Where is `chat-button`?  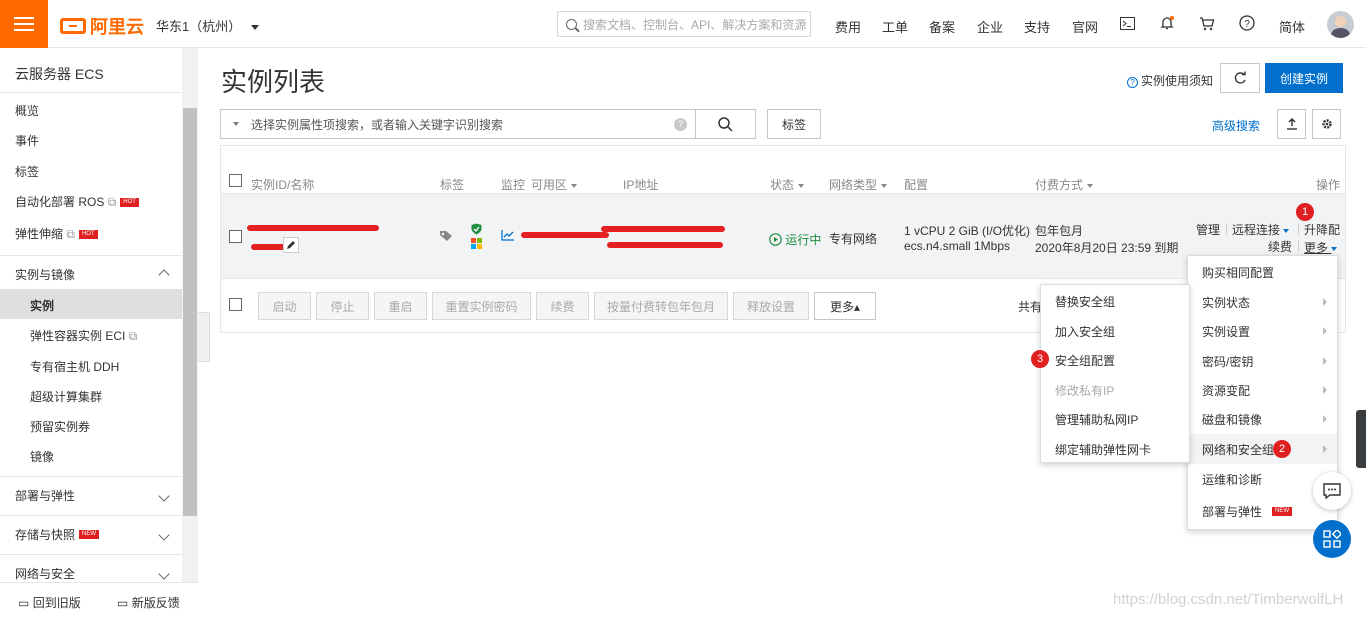
chat-button is located at coordinates (1332, 491).